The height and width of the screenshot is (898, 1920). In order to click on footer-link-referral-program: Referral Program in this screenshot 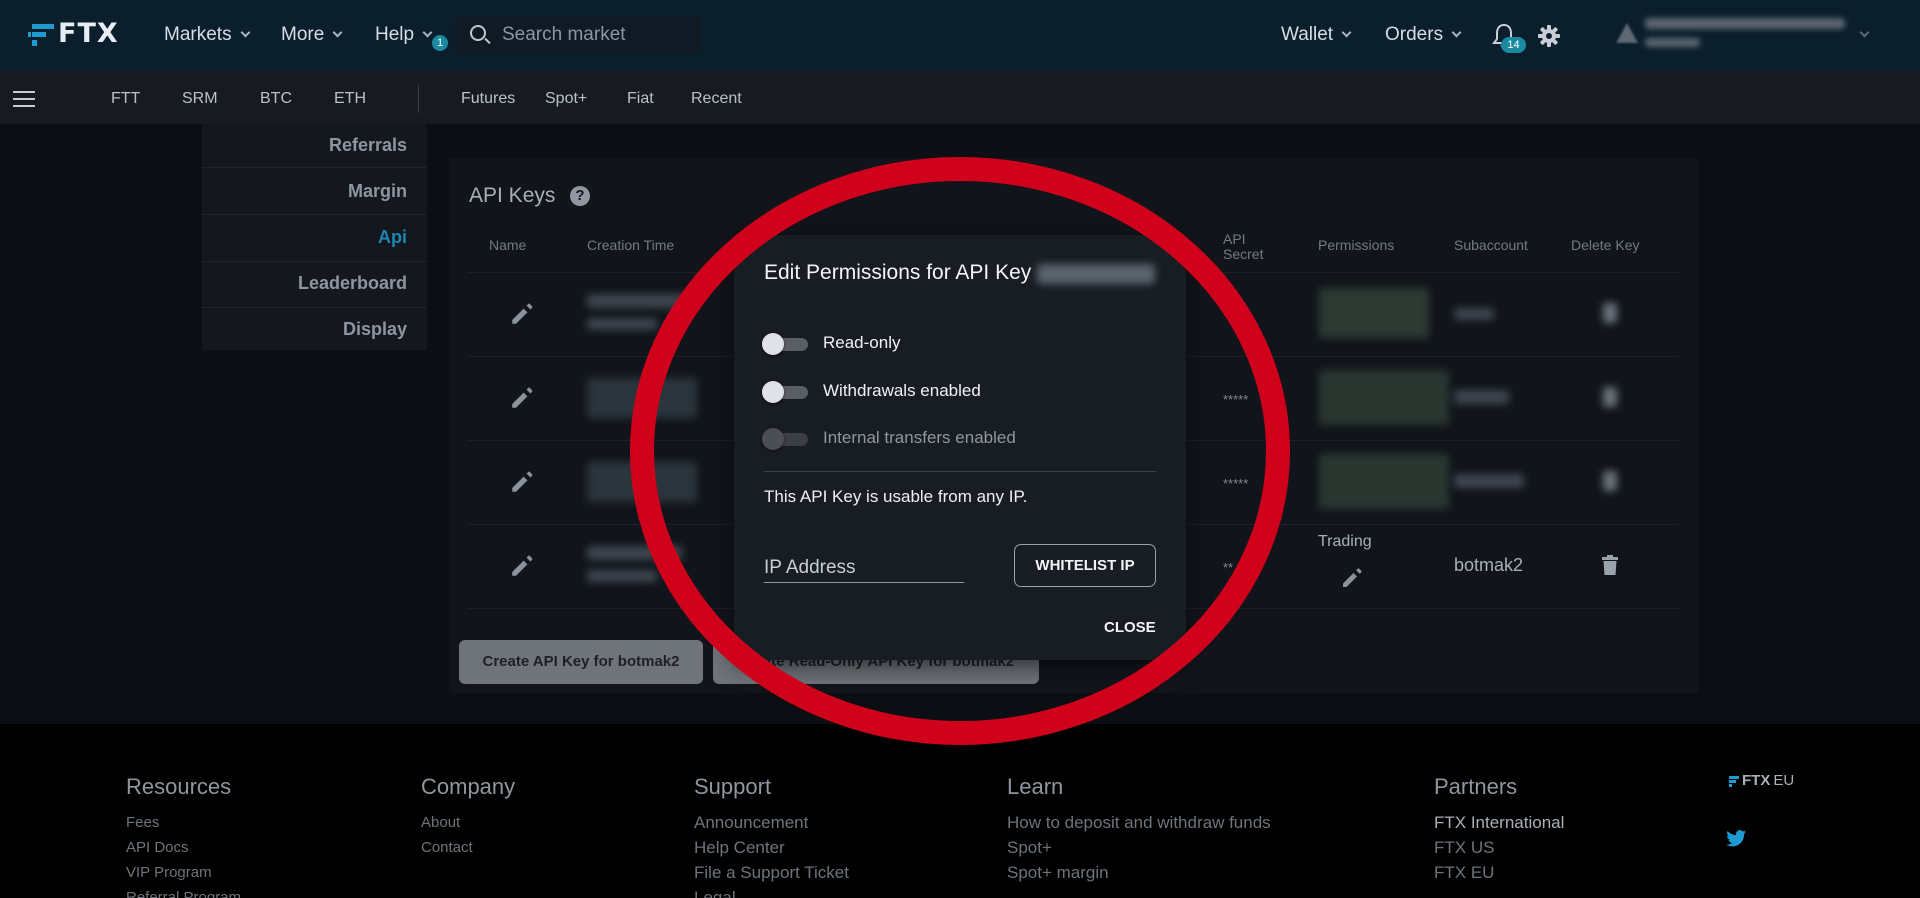, I will do `click(183, 891)`.